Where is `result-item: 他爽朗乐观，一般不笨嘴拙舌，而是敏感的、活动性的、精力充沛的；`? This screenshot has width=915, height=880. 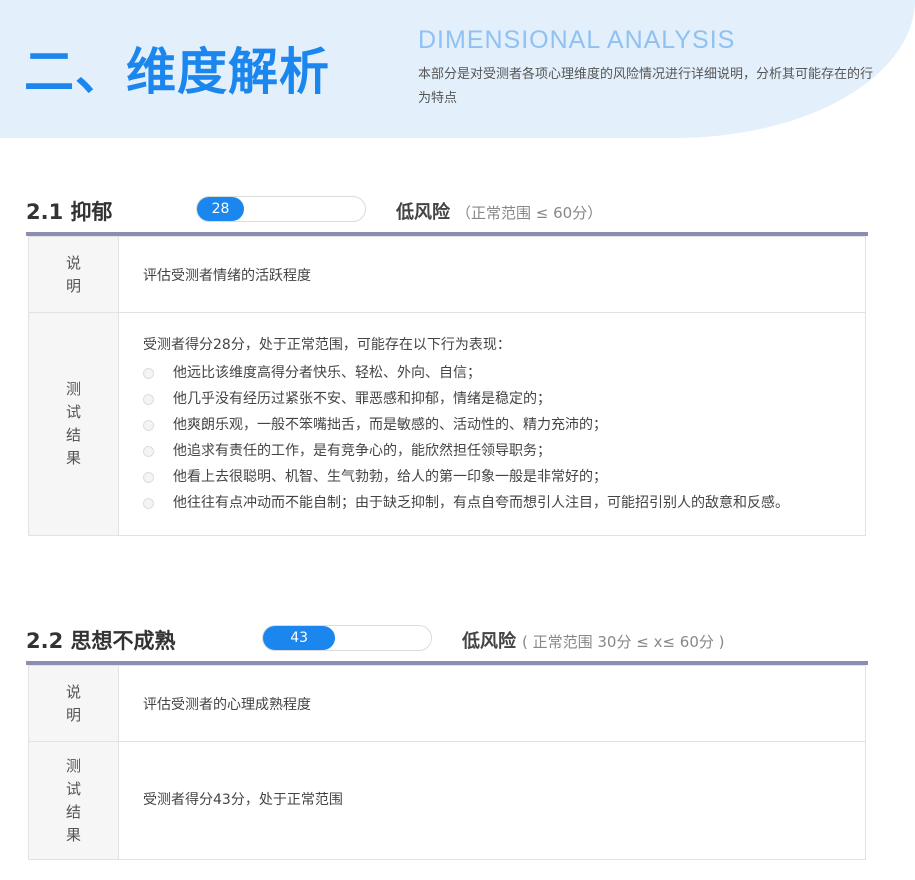 result-item: 他爽朗乐观，一般不笨嘴拙舌，而是敏感的、活动性的、精力充沛的； is located at coordinates (492, 425).